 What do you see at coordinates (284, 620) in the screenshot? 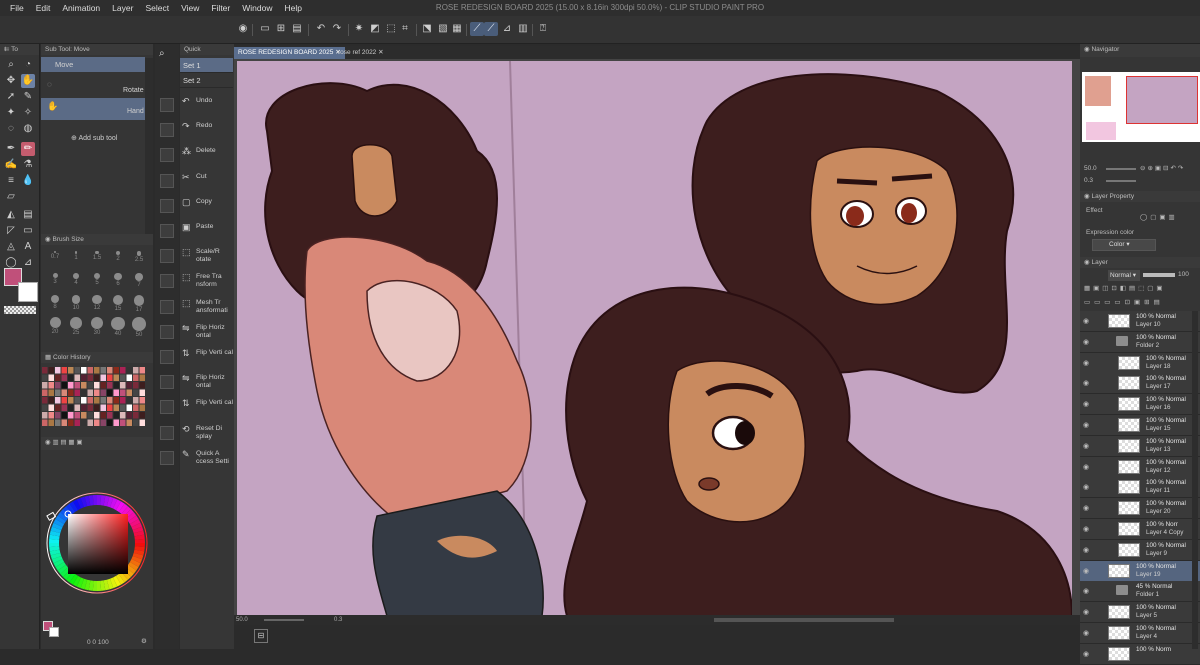
I see `zoom-slider` at bounding box center [284, 620].